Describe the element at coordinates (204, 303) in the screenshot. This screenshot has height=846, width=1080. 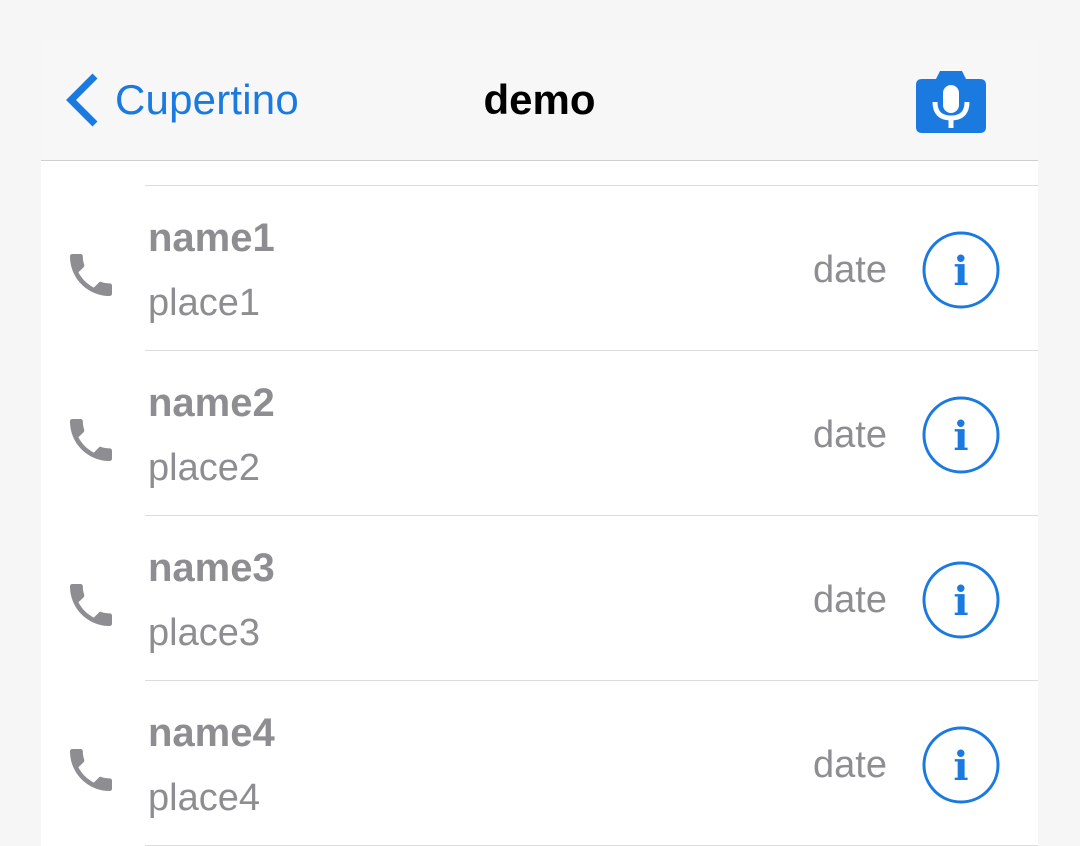
I see `contact-place: place1` at that location.